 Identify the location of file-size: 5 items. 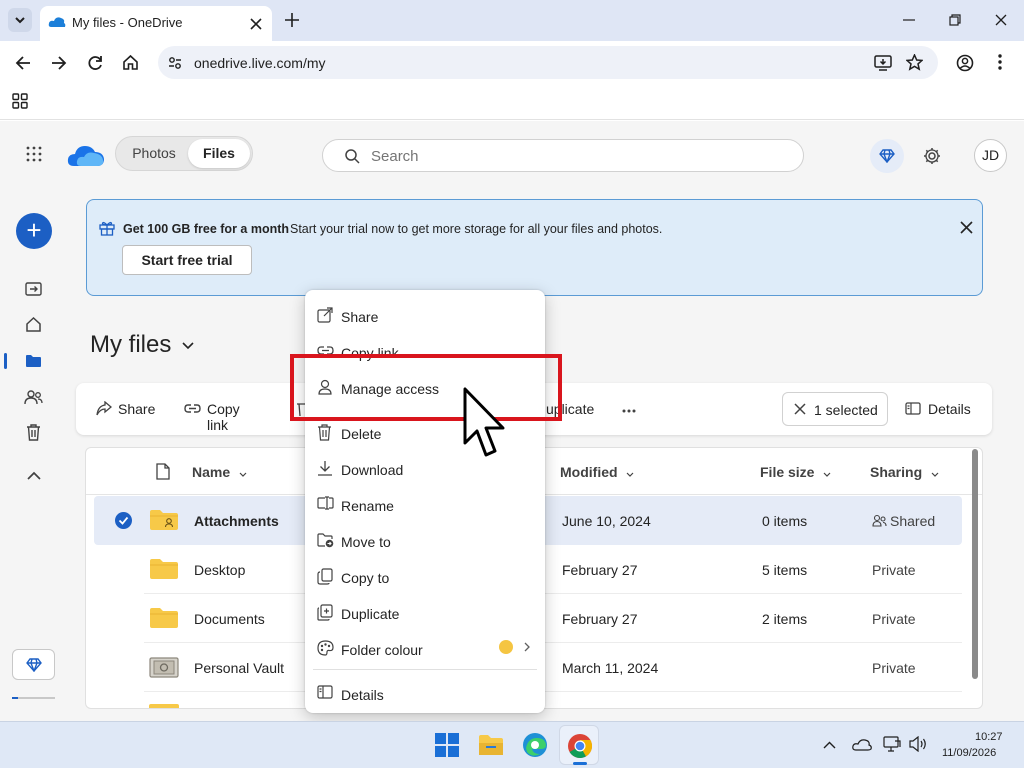
(785, 570).